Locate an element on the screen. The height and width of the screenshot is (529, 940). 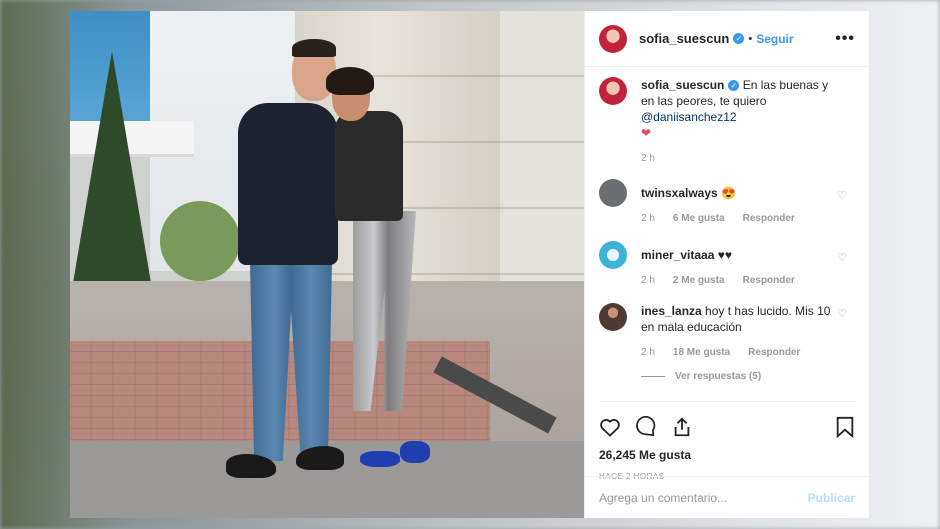
caption-username: sofia_suescun is located at coordinates (682, 85).